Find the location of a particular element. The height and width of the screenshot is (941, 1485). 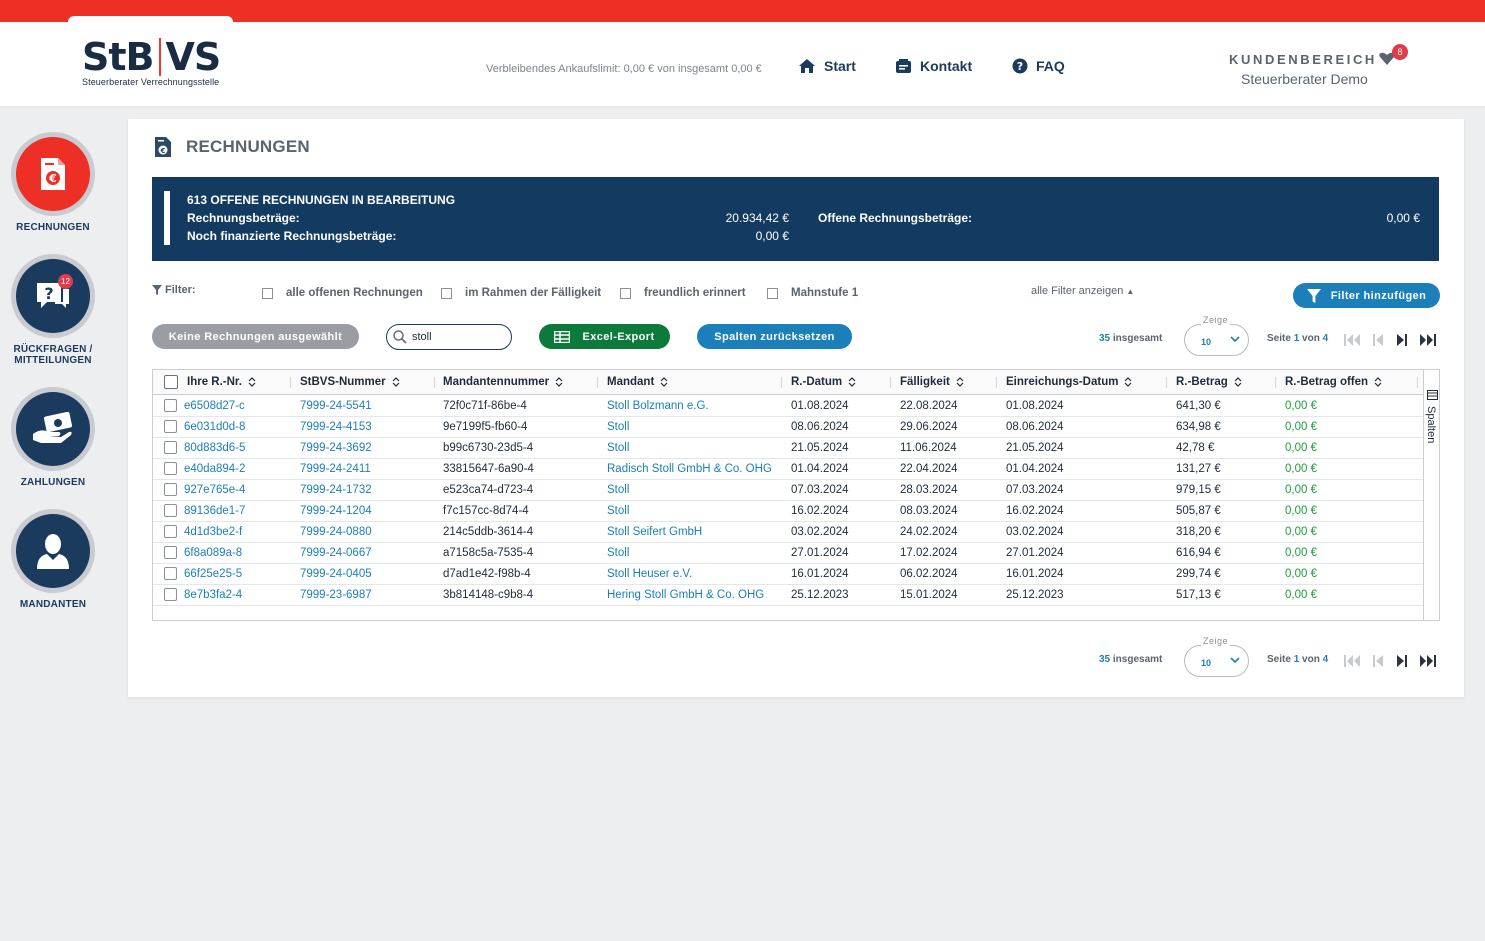

show-all-filters-link: alle Filter anzeigen ▲ is located at coordinates (1082, 291).